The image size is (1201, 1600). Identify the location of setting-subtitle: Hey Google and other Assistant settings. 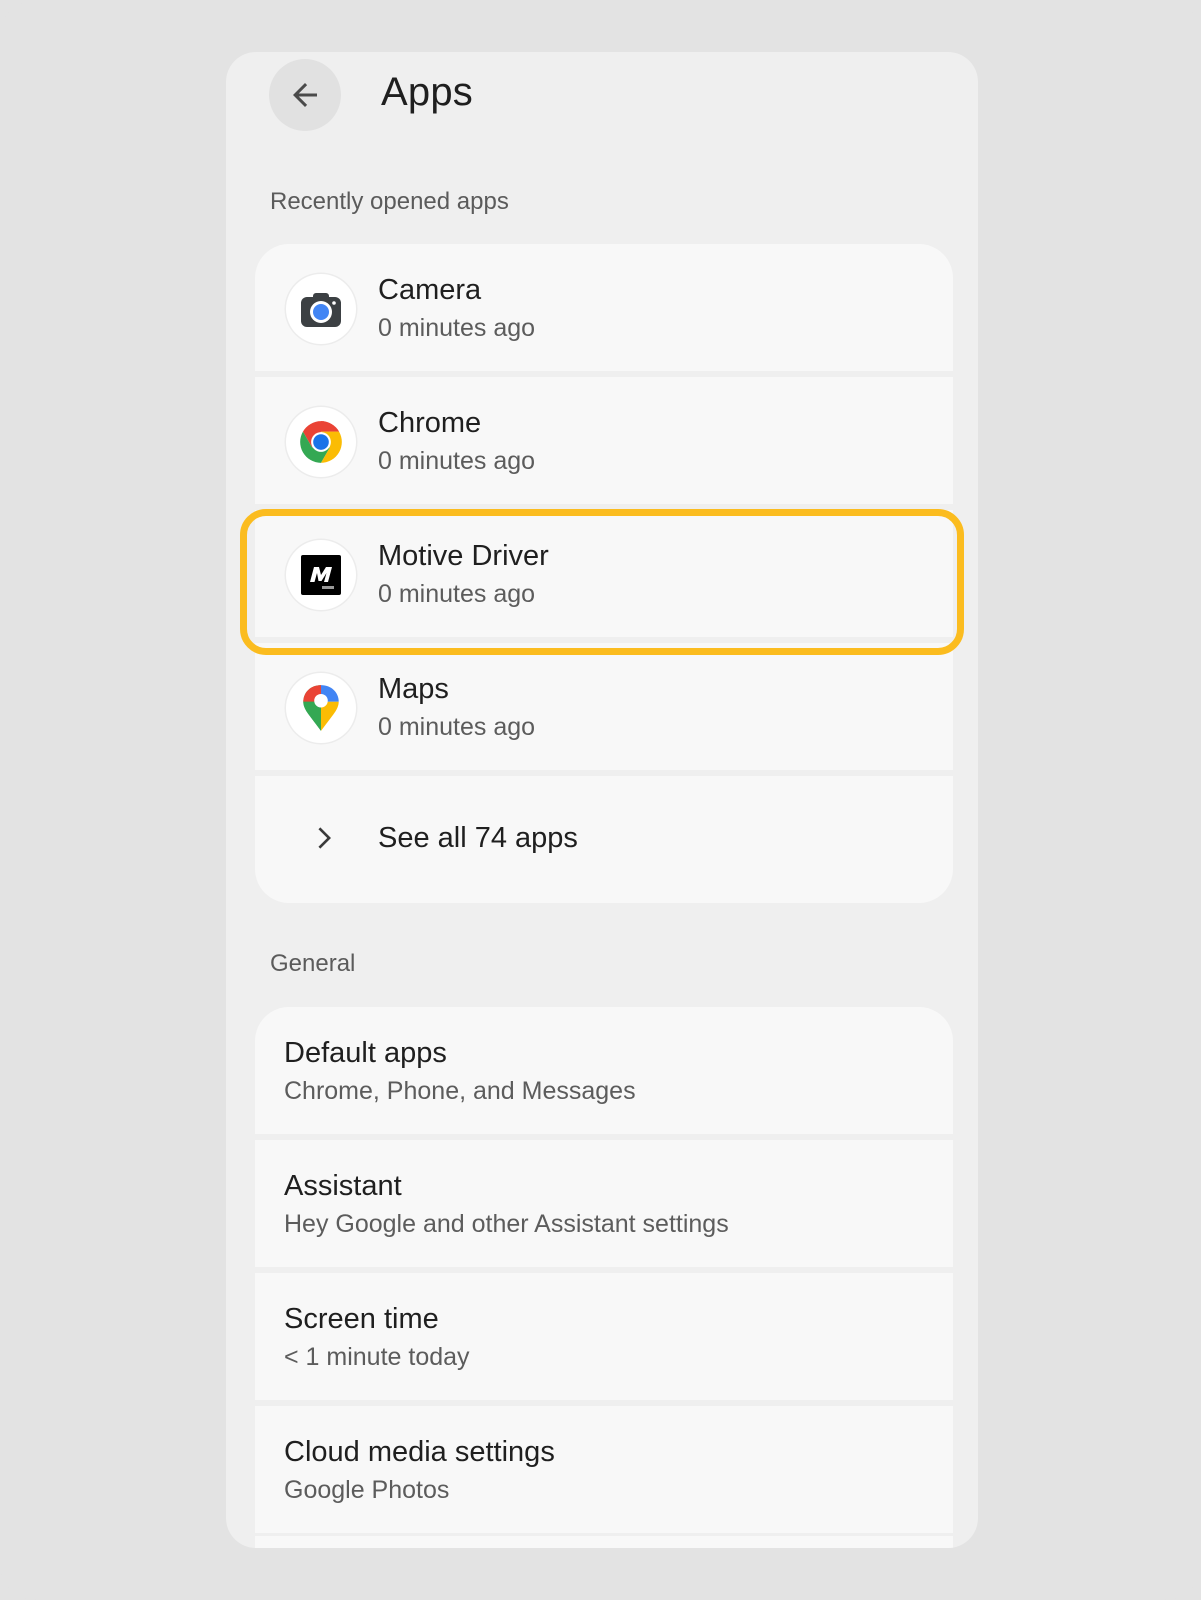
(506, 1224).